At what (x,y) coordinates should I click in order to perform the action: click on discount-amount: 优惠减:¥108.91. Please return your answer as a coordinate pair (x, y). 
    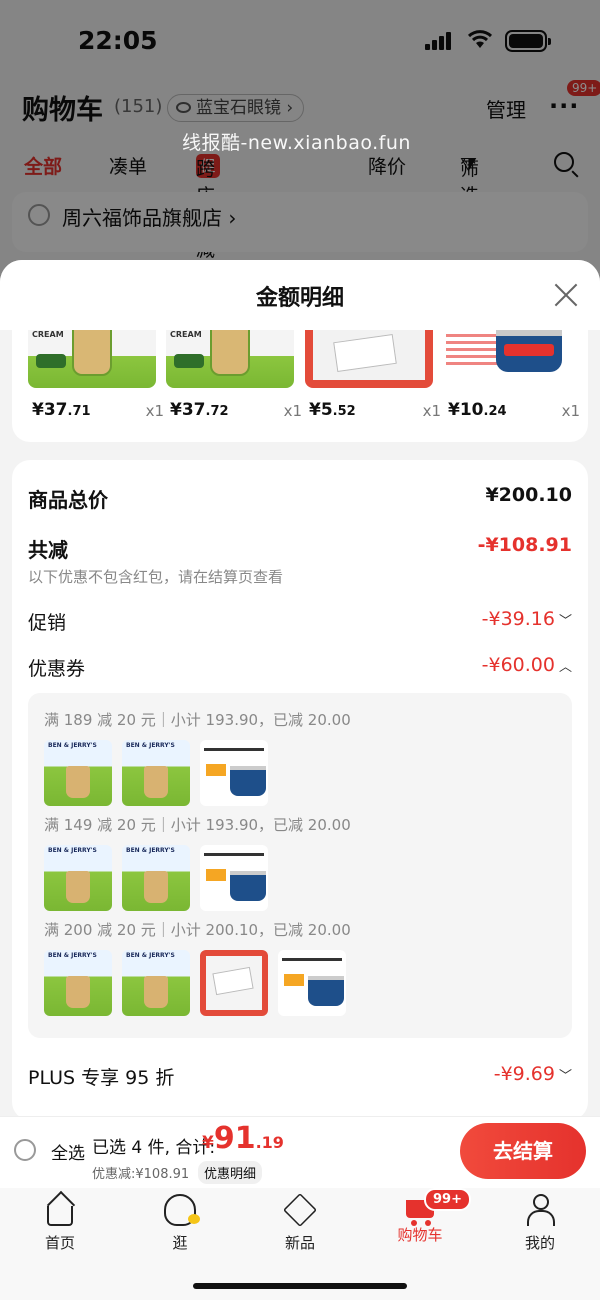
    Looking at the image, I should click on (141, 1174).